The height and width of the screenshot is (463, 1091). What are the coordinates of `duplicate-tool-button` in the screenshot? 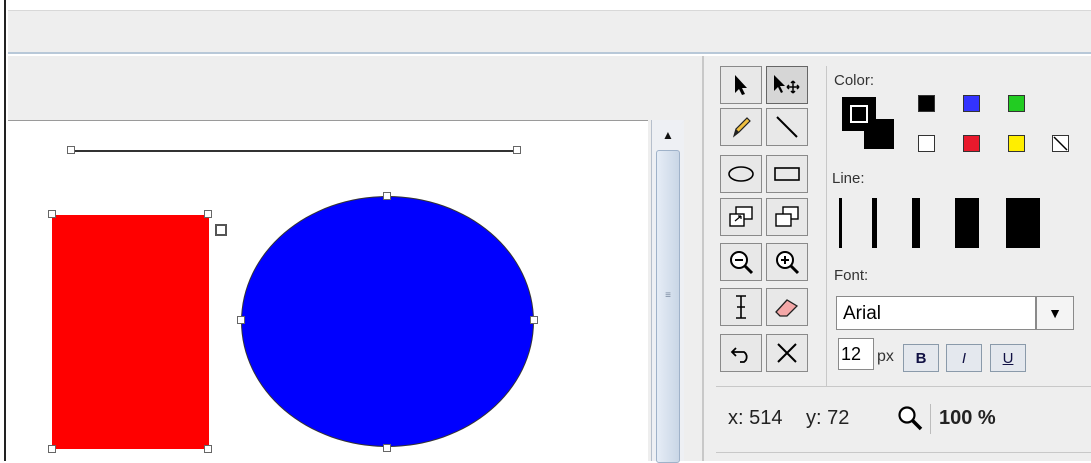 It's located at (787, 217).